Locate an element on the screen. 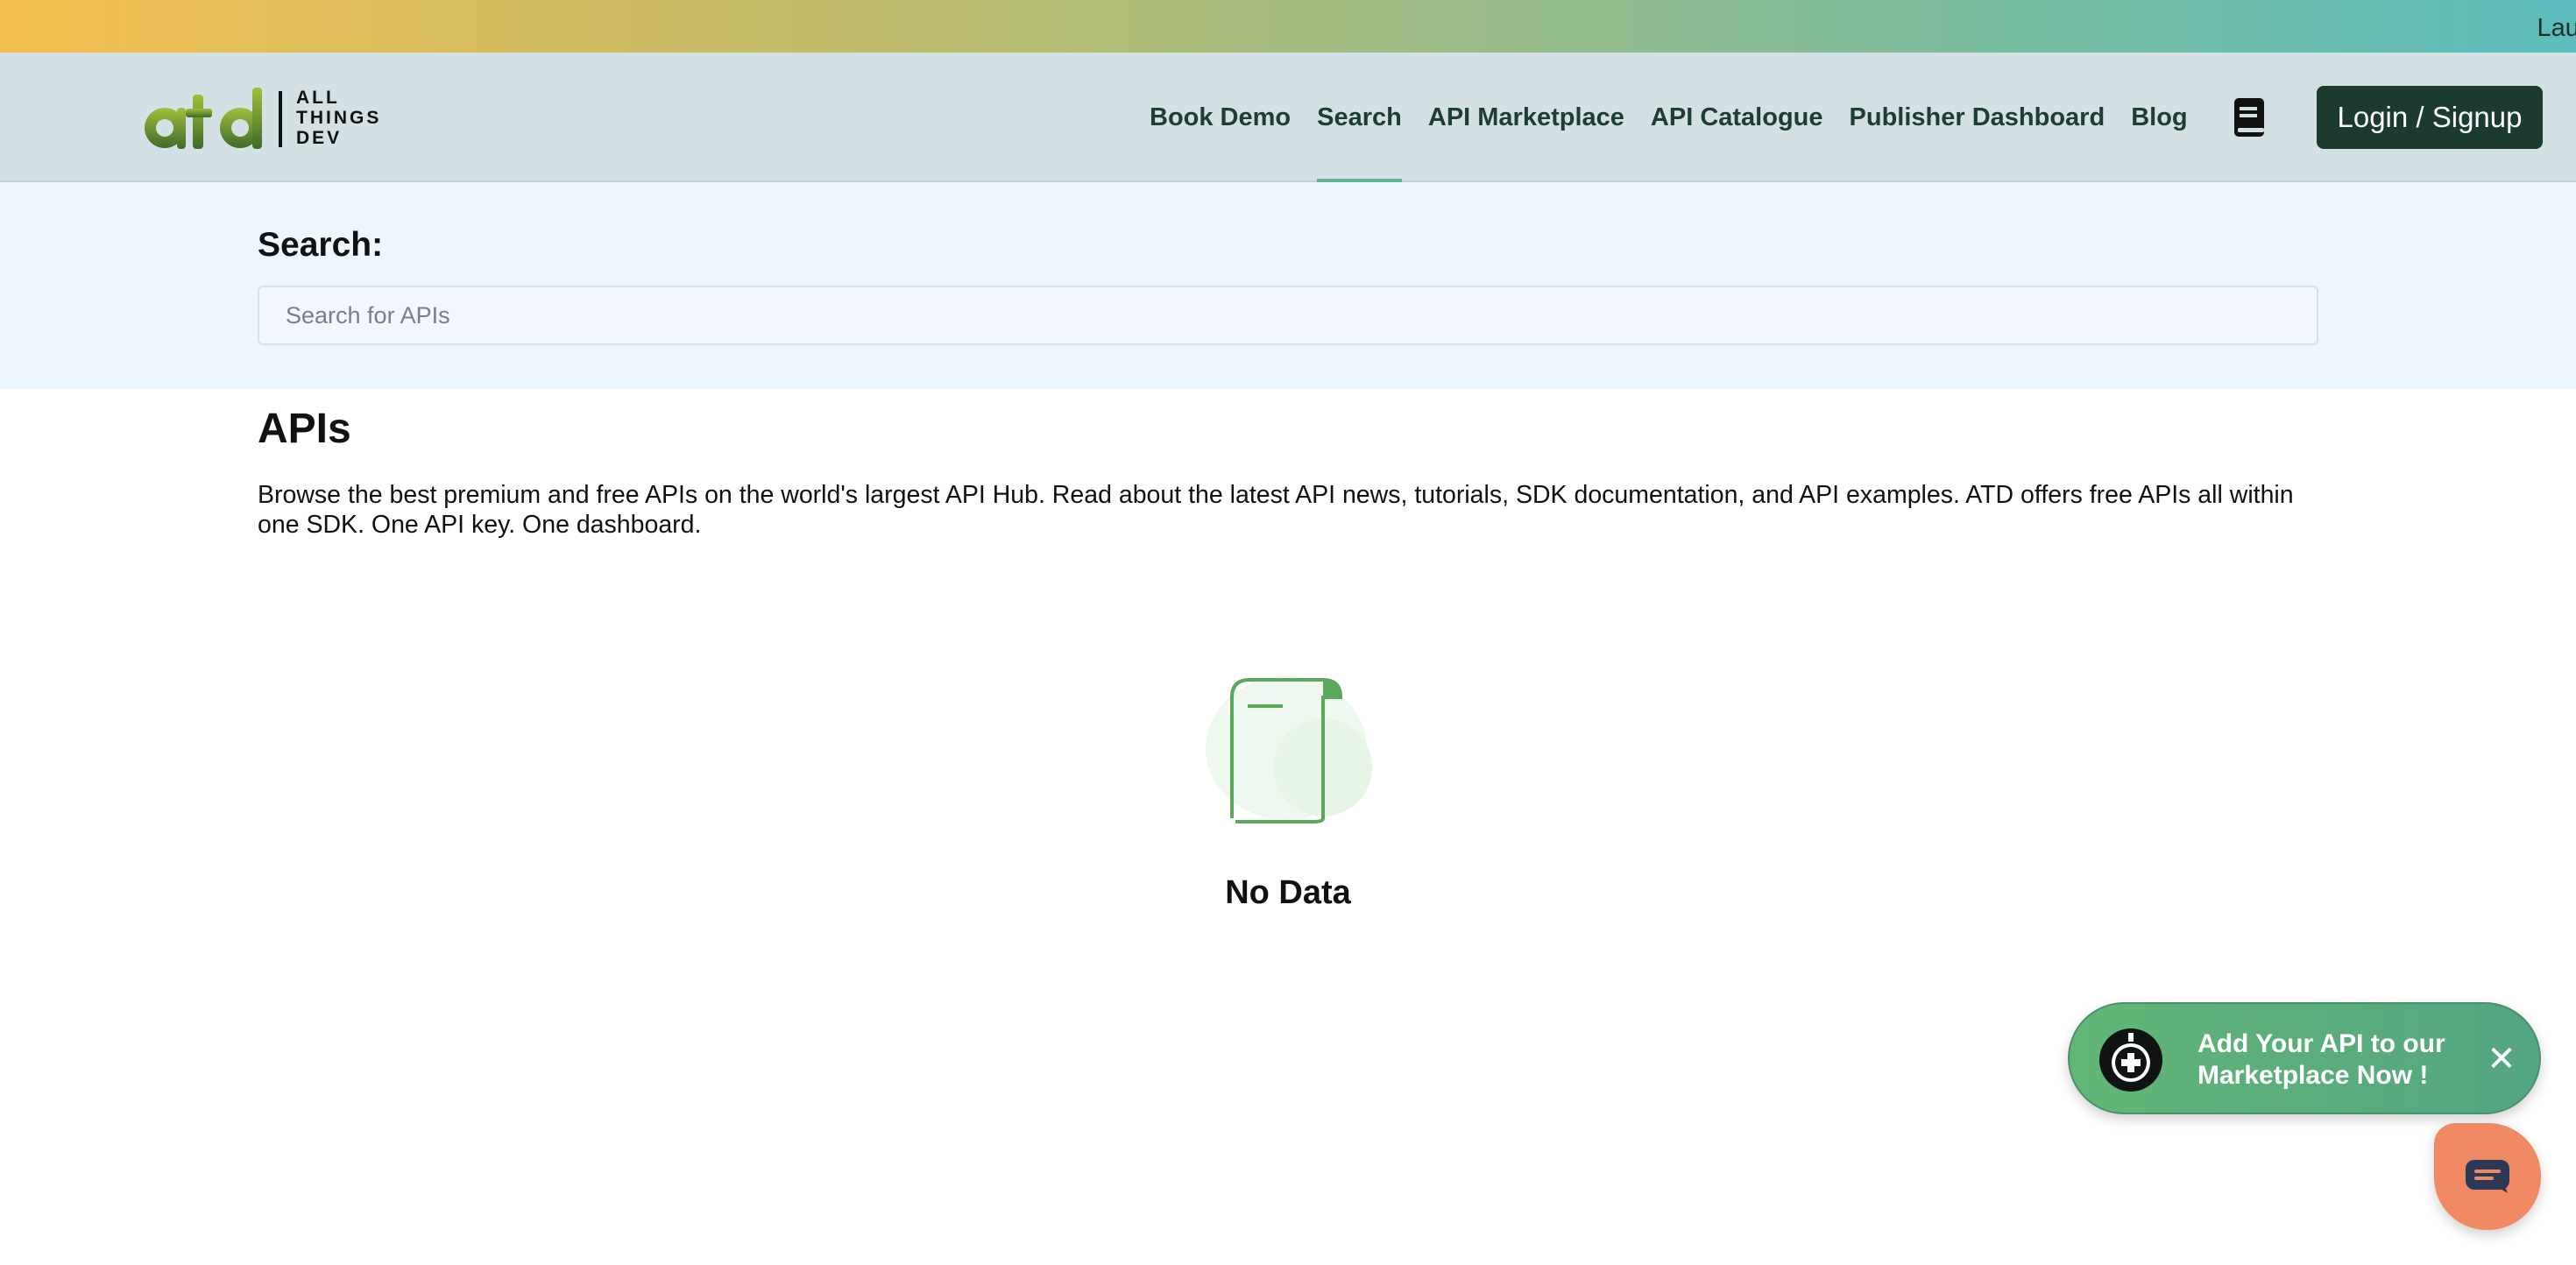 The image size is (2576, 1265). empty-state-text: No Data is located at coordinates (1288, 892).